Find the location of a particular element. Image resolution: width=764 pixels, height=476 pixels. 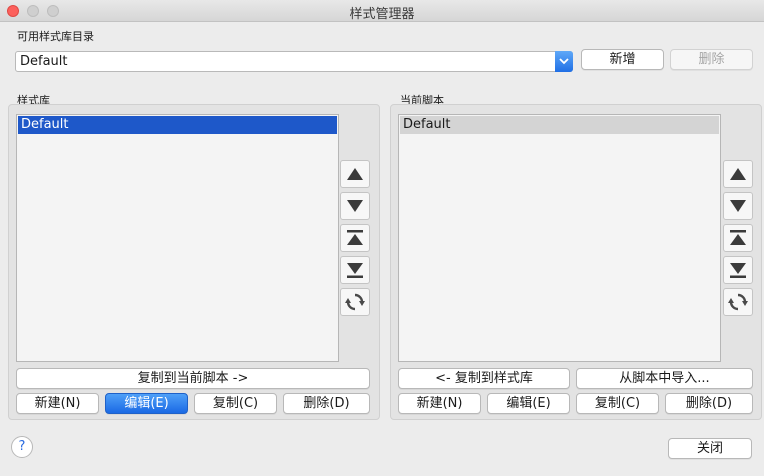

catalog-delete-button: 删除 is located at coordinates (711, 59).